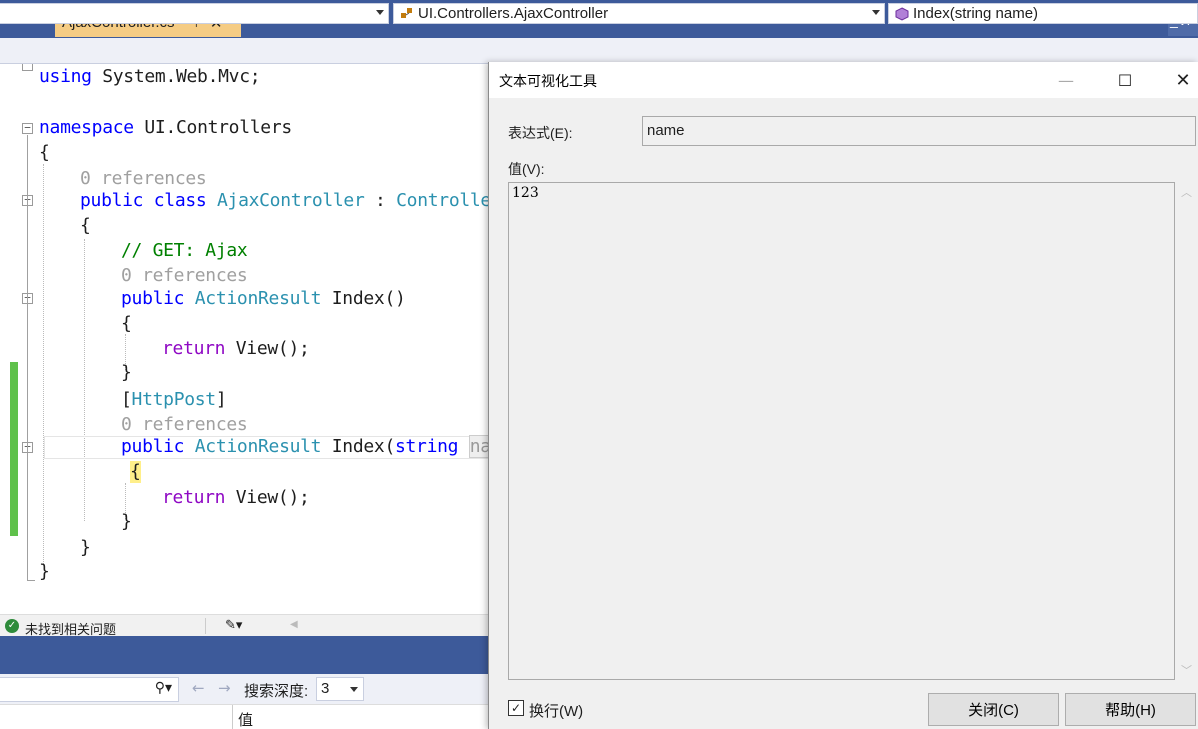 The height and width of the screenshot is (729, 1198). I want to click on expression-field: name, so click(919, 131).